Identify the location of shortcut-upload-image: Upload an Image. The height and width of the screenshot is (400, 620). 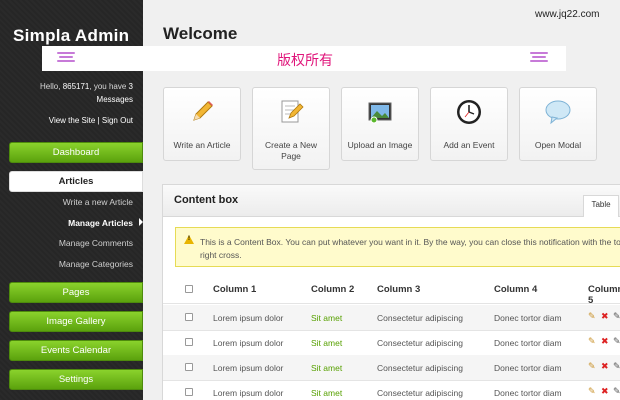
(380, 124).